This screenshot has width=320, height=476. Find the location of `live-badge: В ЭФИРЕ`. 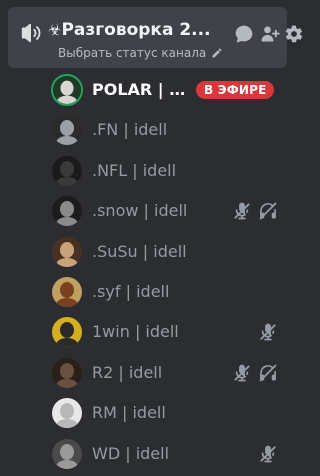

live-badge: В ЭФИРЕ is located at coordinates (235, 90).